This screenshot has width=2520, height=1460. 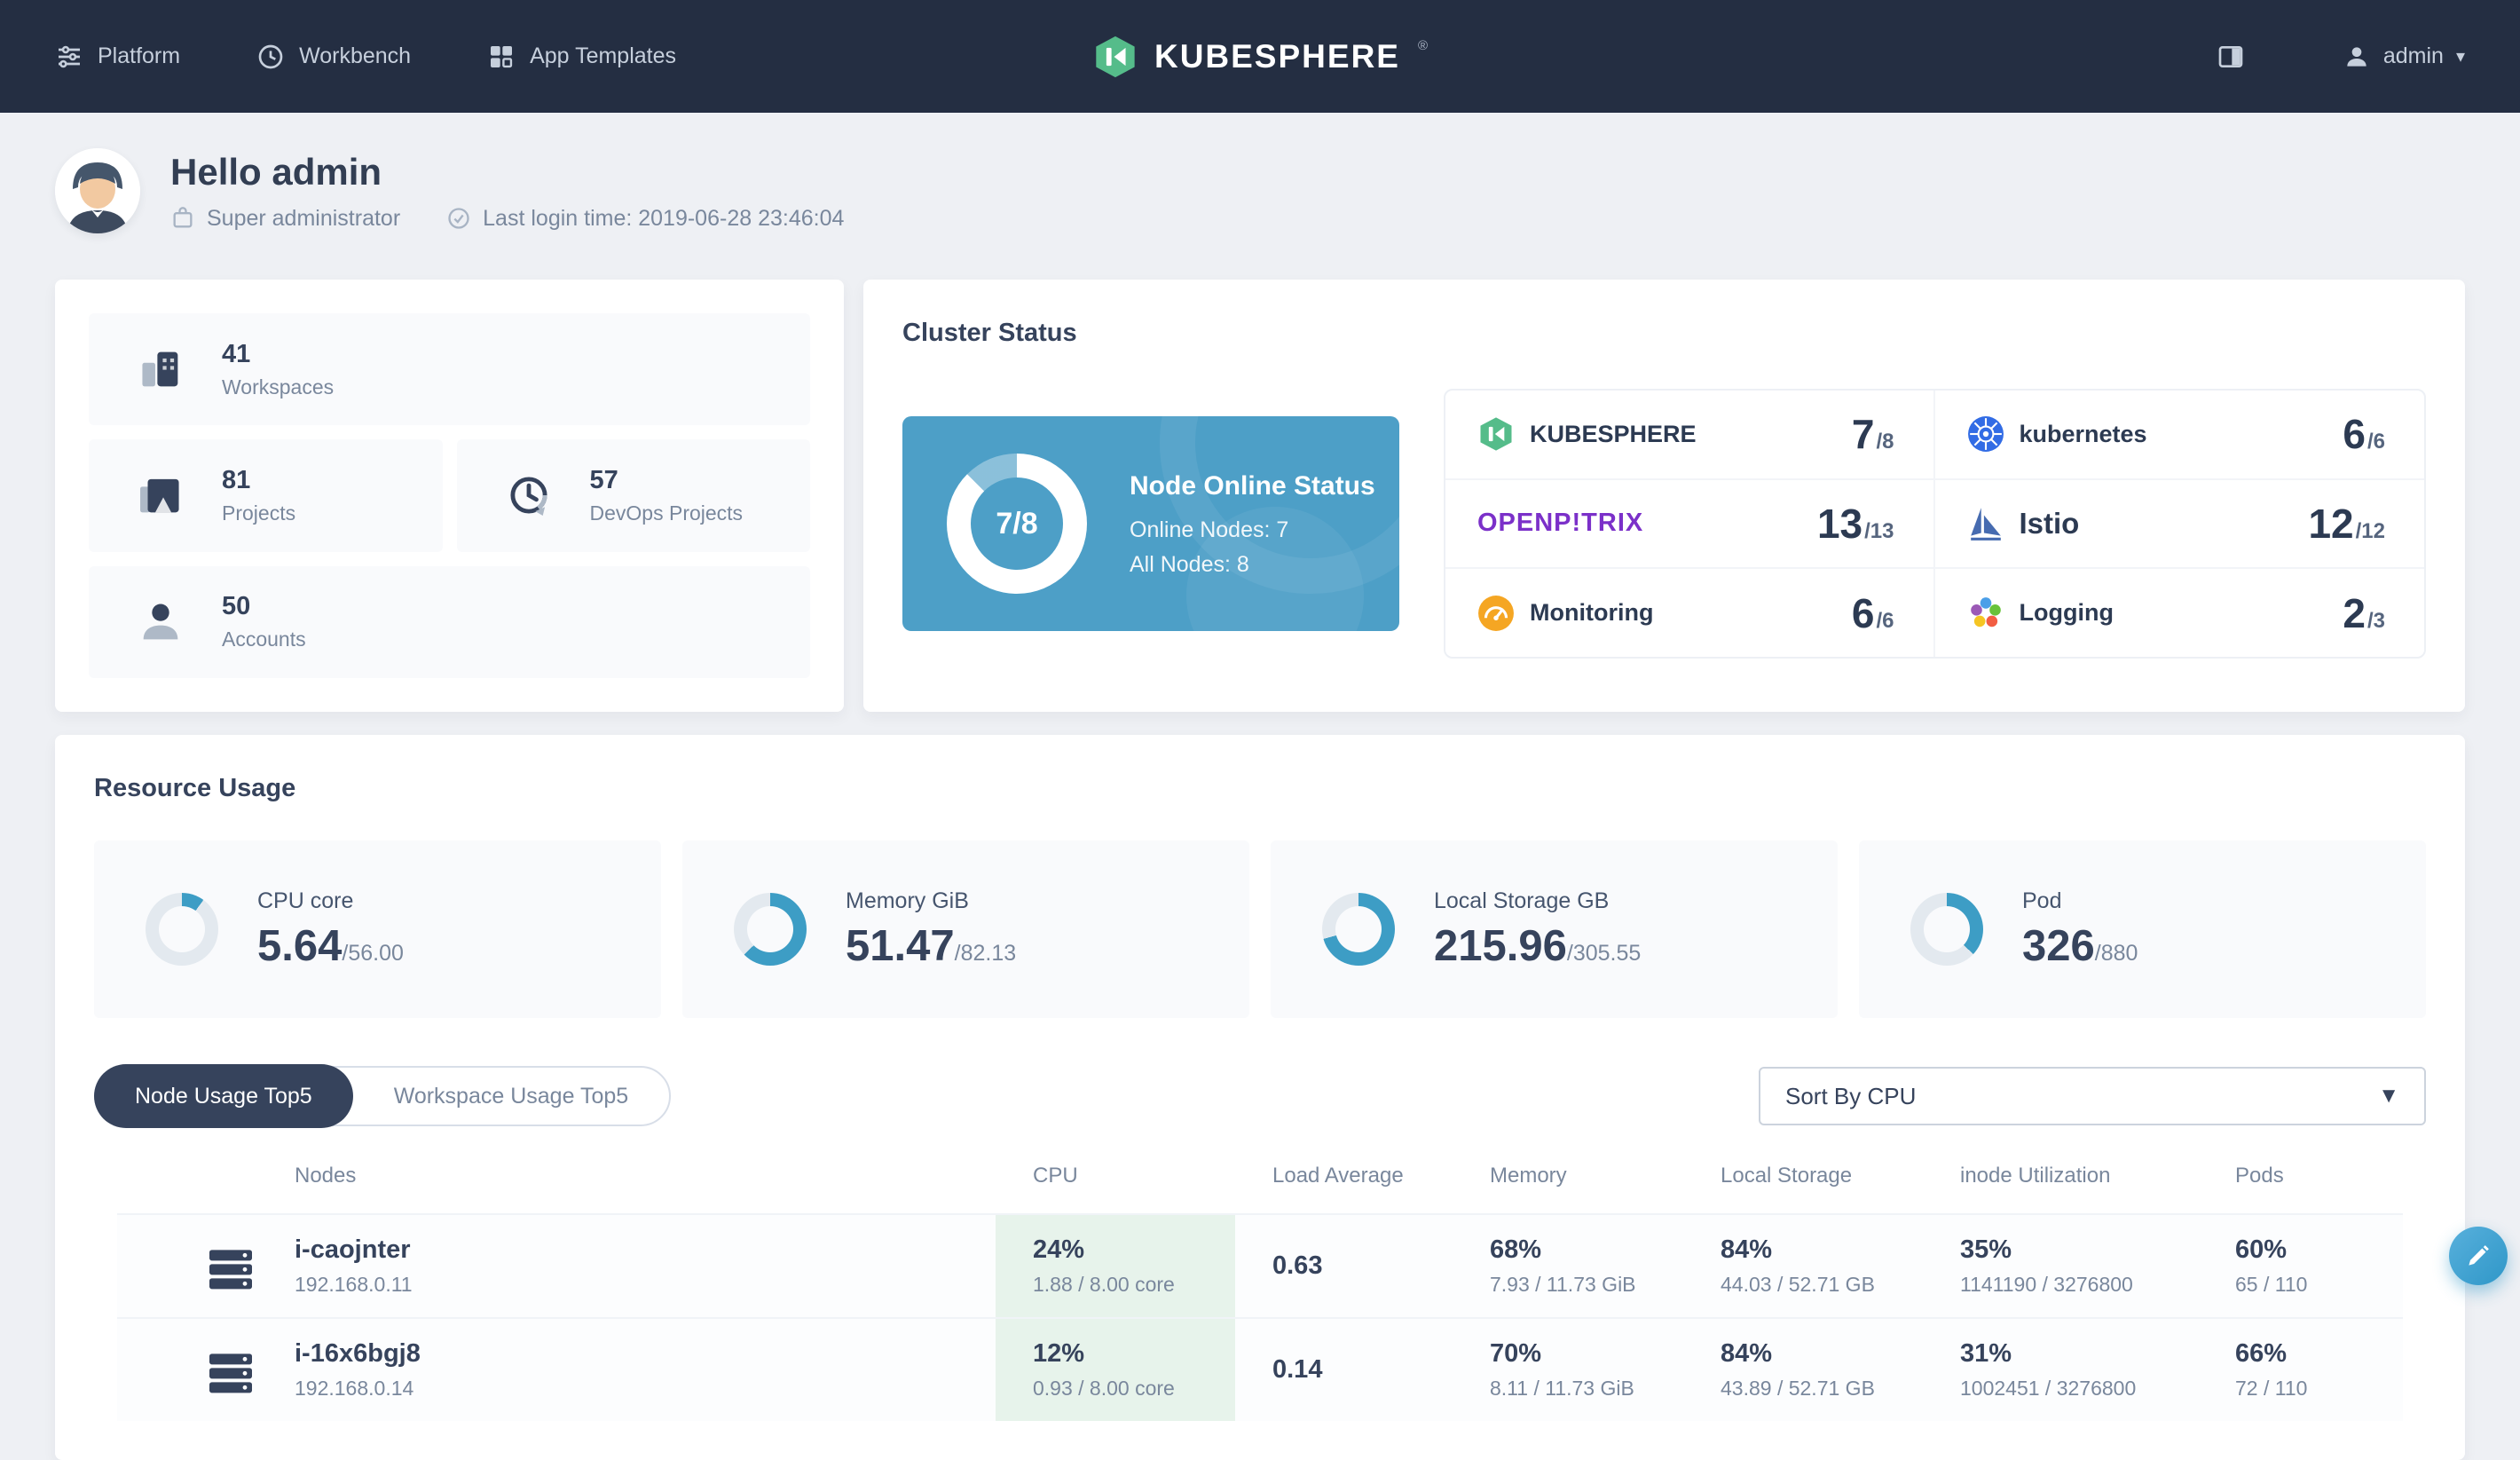 What do you see at coordinates (1822, 1389) in the screenshot?
I see `storage-detail: 43.89 / 52.71 GB` at bounding box center [1822, 1389].